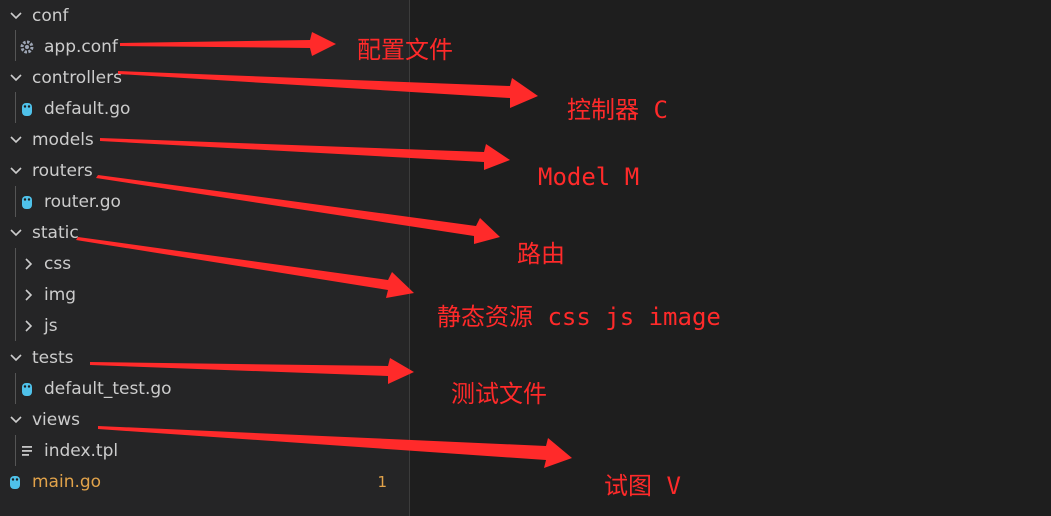 Image resolution: width=1051 pixels, height=516 pixels. What do you see at coordinates (405, 50) in the screenshot?
I see `annotation-conf: 配置文件` at bounding box center [405, 50].